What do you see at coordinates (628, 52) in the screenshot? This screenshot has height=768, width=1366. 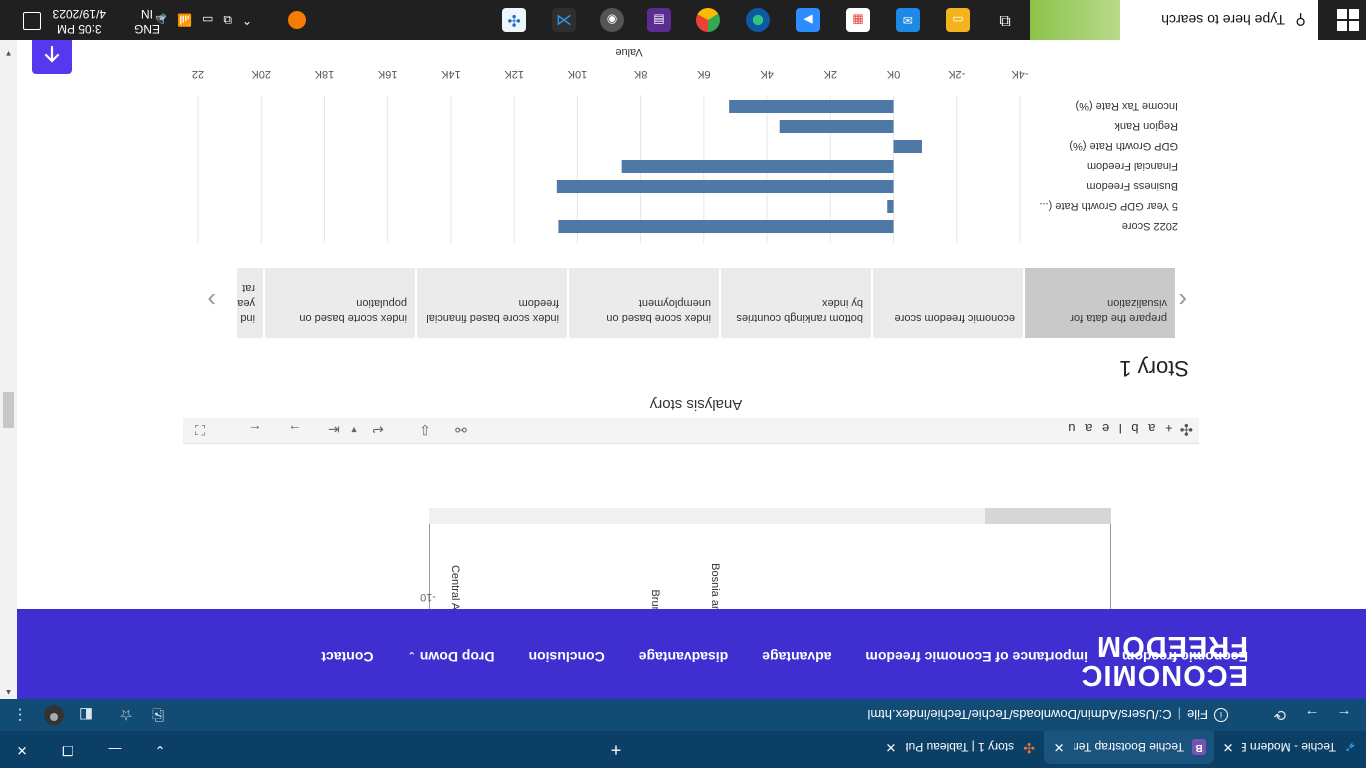 I see `x-axis-title: Value` at bounding box center [628, 52].